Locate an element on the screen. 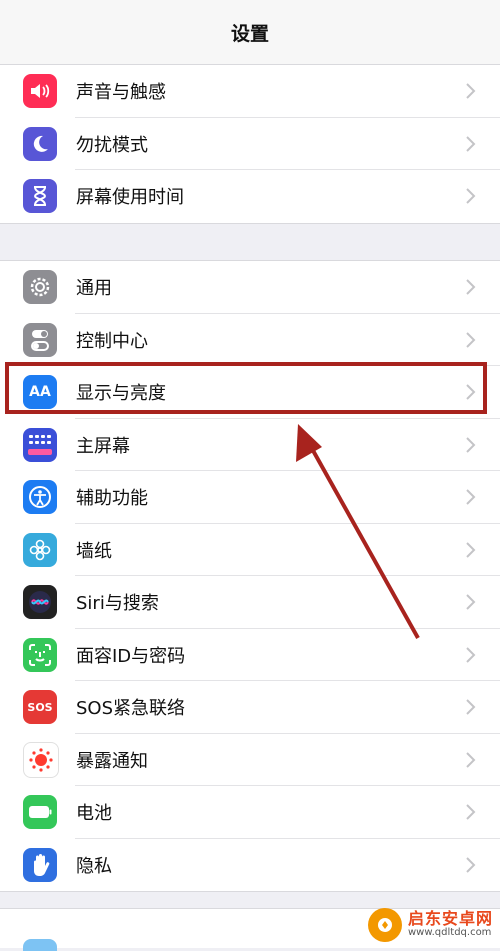 The height and width of the screenshot is (951, 500). settings-item-label: 声音与触感 is located at coordinates (121, 93).